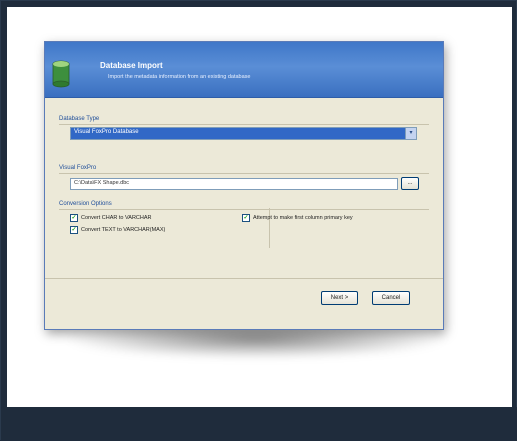 The width and height of the screenshot is (517, 441). I want to click on bottom-bar, so click(259, 424).